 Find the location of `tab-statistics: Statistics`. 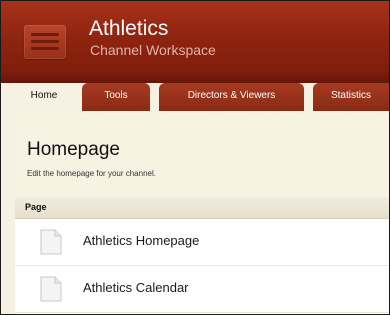

tab-statistics: Statistics is located at coordinates (351, 97).